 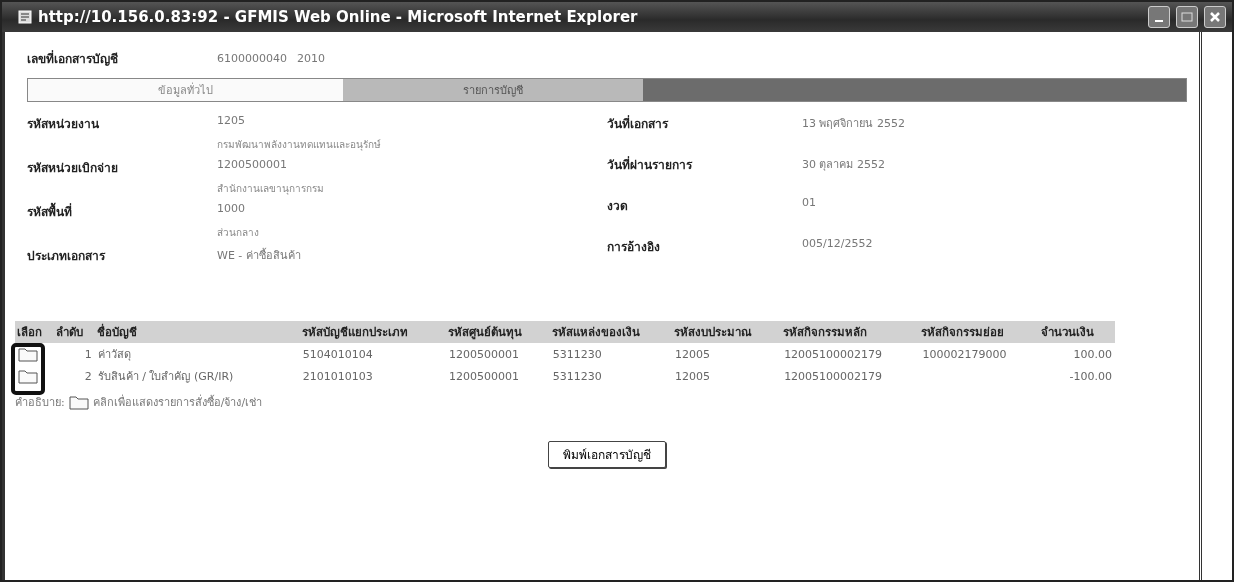 I want to click on field-label: งวด, so click(x=618, y=206).